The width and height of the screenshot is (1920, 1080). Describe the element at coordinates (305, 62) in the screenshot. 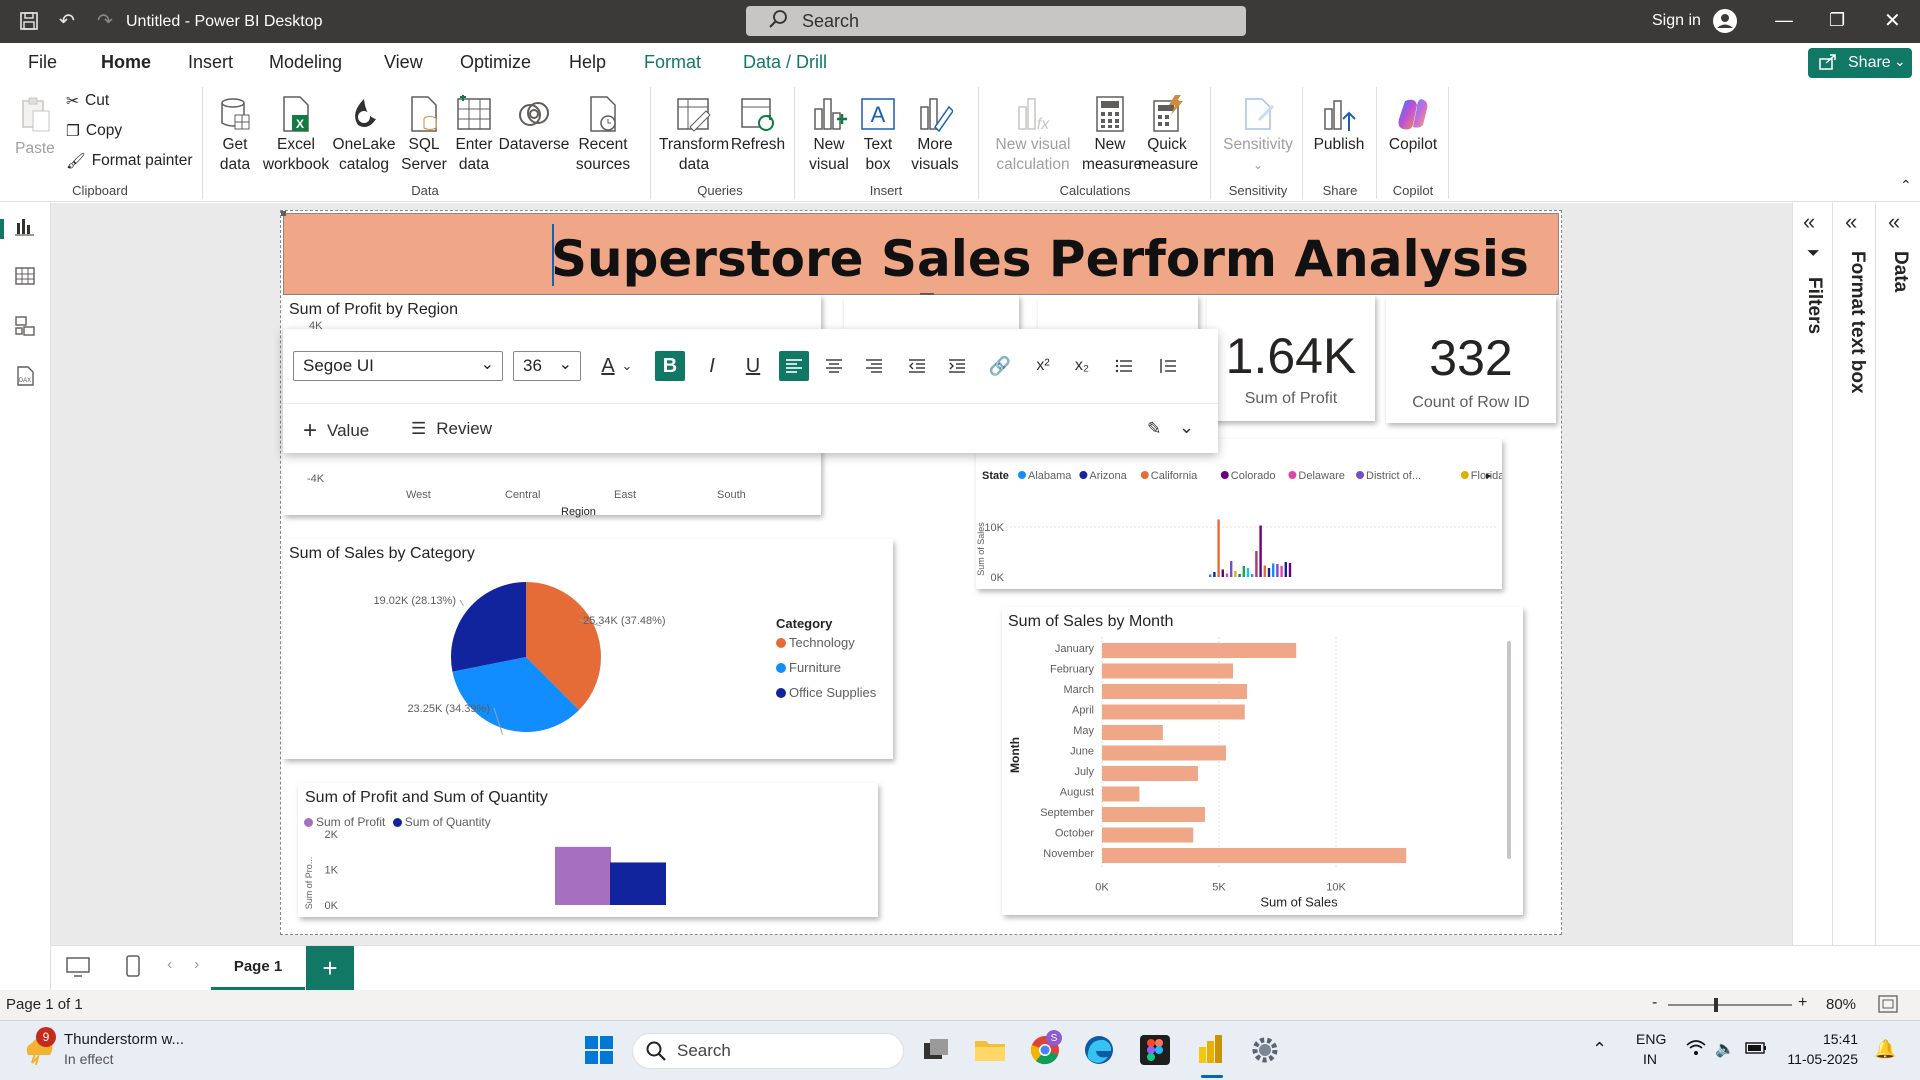

I see `tab-modeling: Modeling` at that location.